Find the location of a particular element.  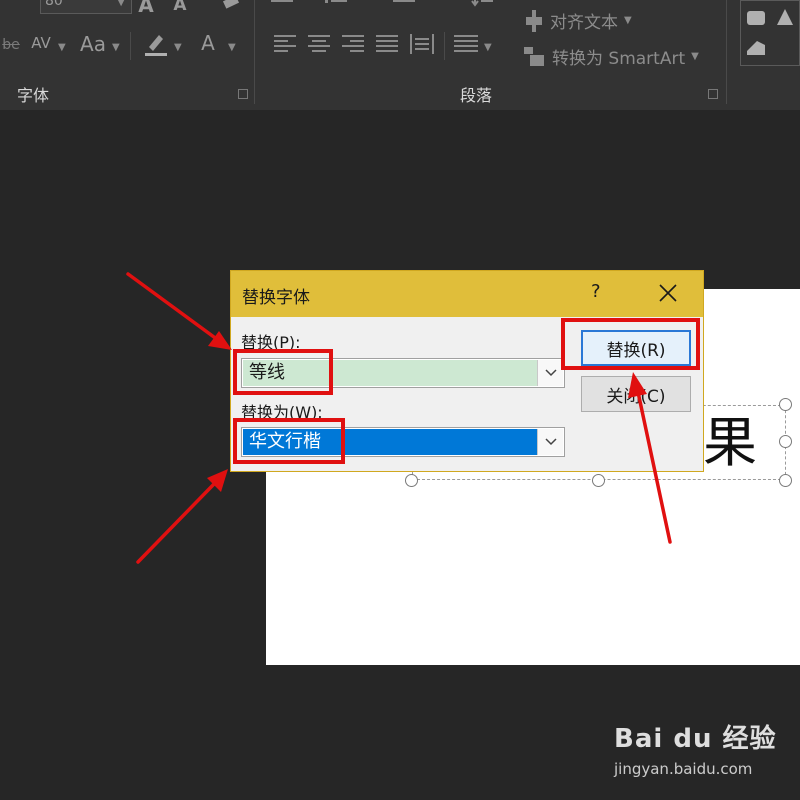

align-right-icon is located at coordinates (353, 44).